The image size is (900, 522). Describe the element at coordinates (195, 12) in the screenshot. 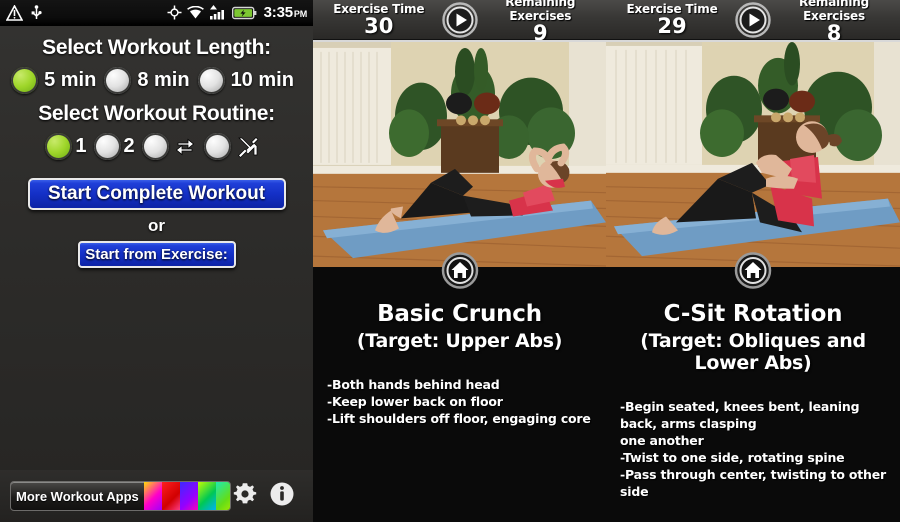

I see `wifi-icon` at that location.